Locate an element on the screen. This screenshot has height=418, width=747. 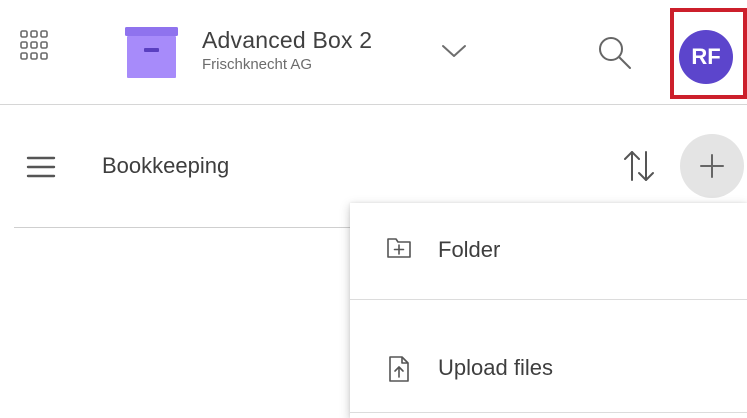
company-name: Frischknecht AG is located at coordinates (257, 64).